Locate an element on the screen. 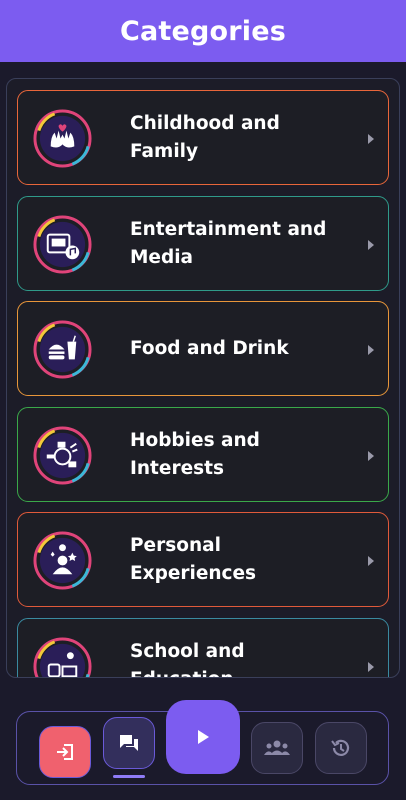 This screenshot has width=406, height=800. history-icon is located at coordinates (340, 747).